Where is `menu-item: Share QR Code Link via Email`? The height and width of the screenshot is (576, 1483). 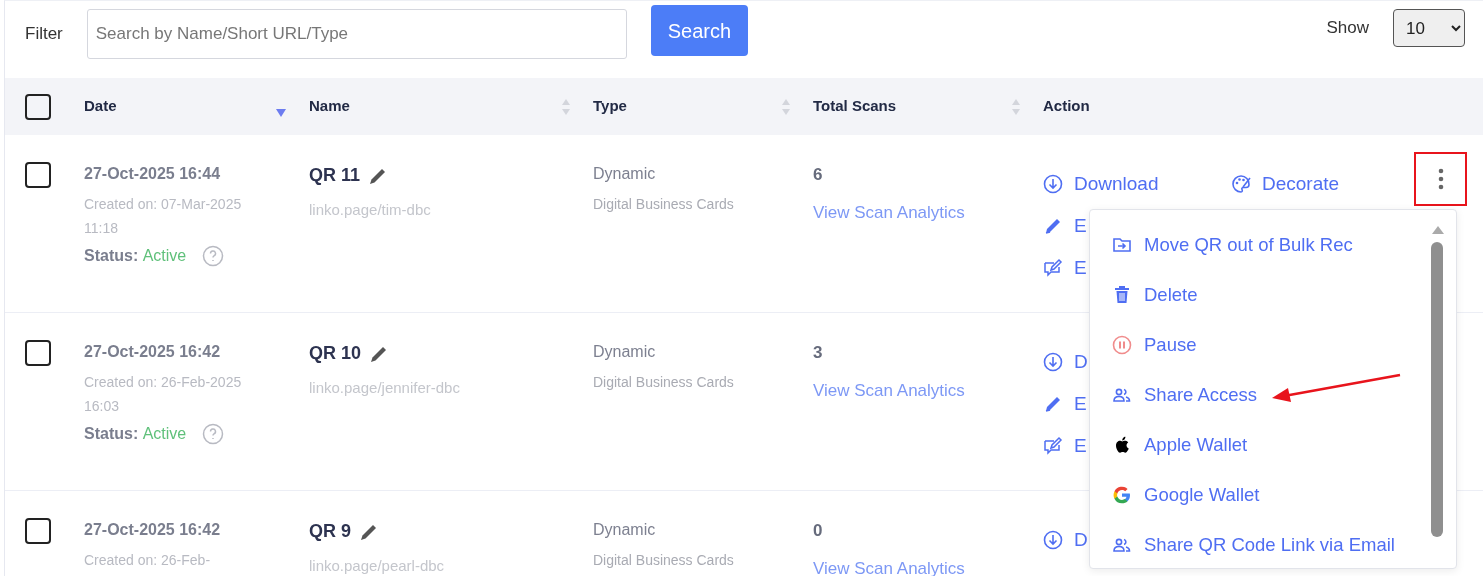
menu-item: Share QR Code Link via Email is located at coordinates (1273, 544).